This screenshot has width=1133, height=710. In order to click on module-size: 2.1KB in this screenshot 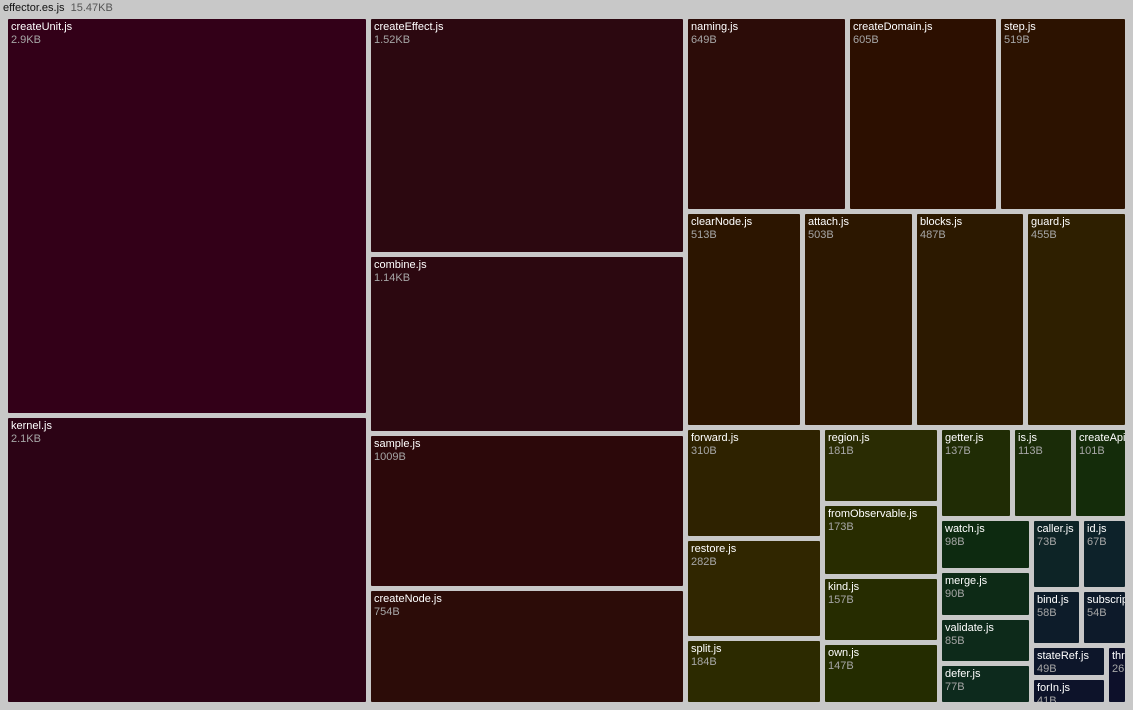, I will do `click(26, 439)`.